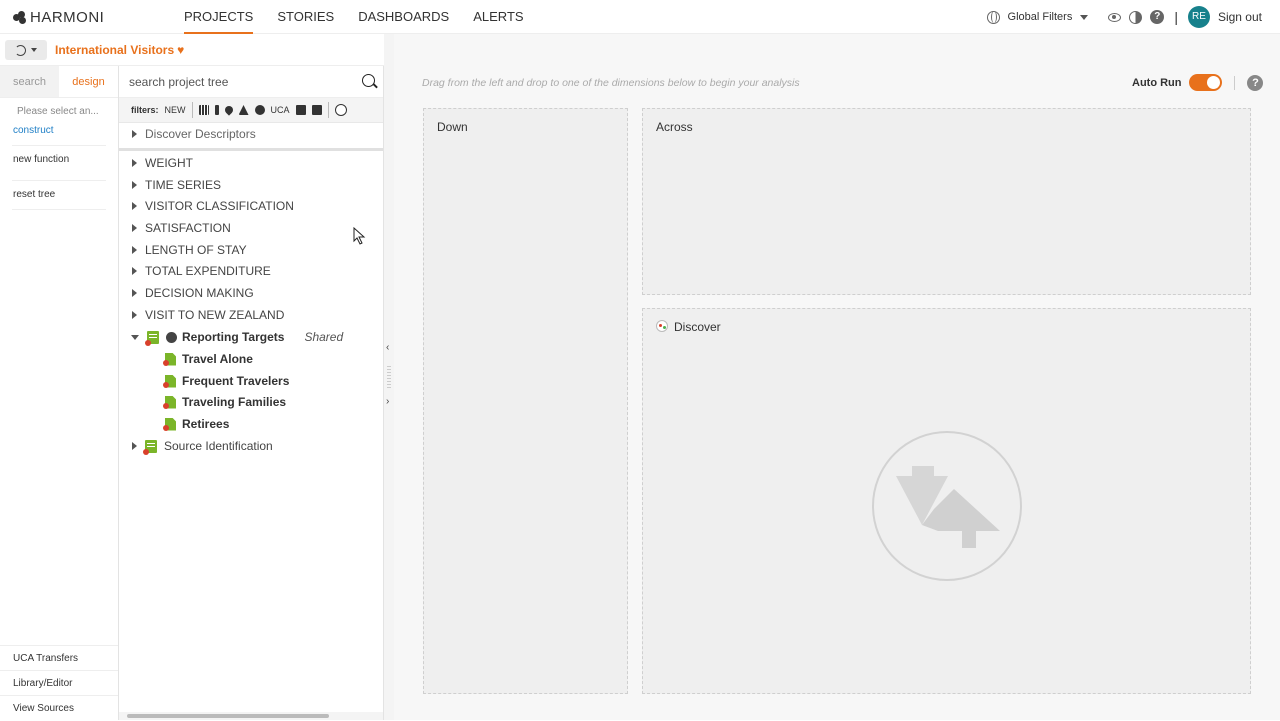  What do you see at coordinates (228, 110) in the screenshot?
I see `pin-filter-icon` at bounding box center [228, 110].